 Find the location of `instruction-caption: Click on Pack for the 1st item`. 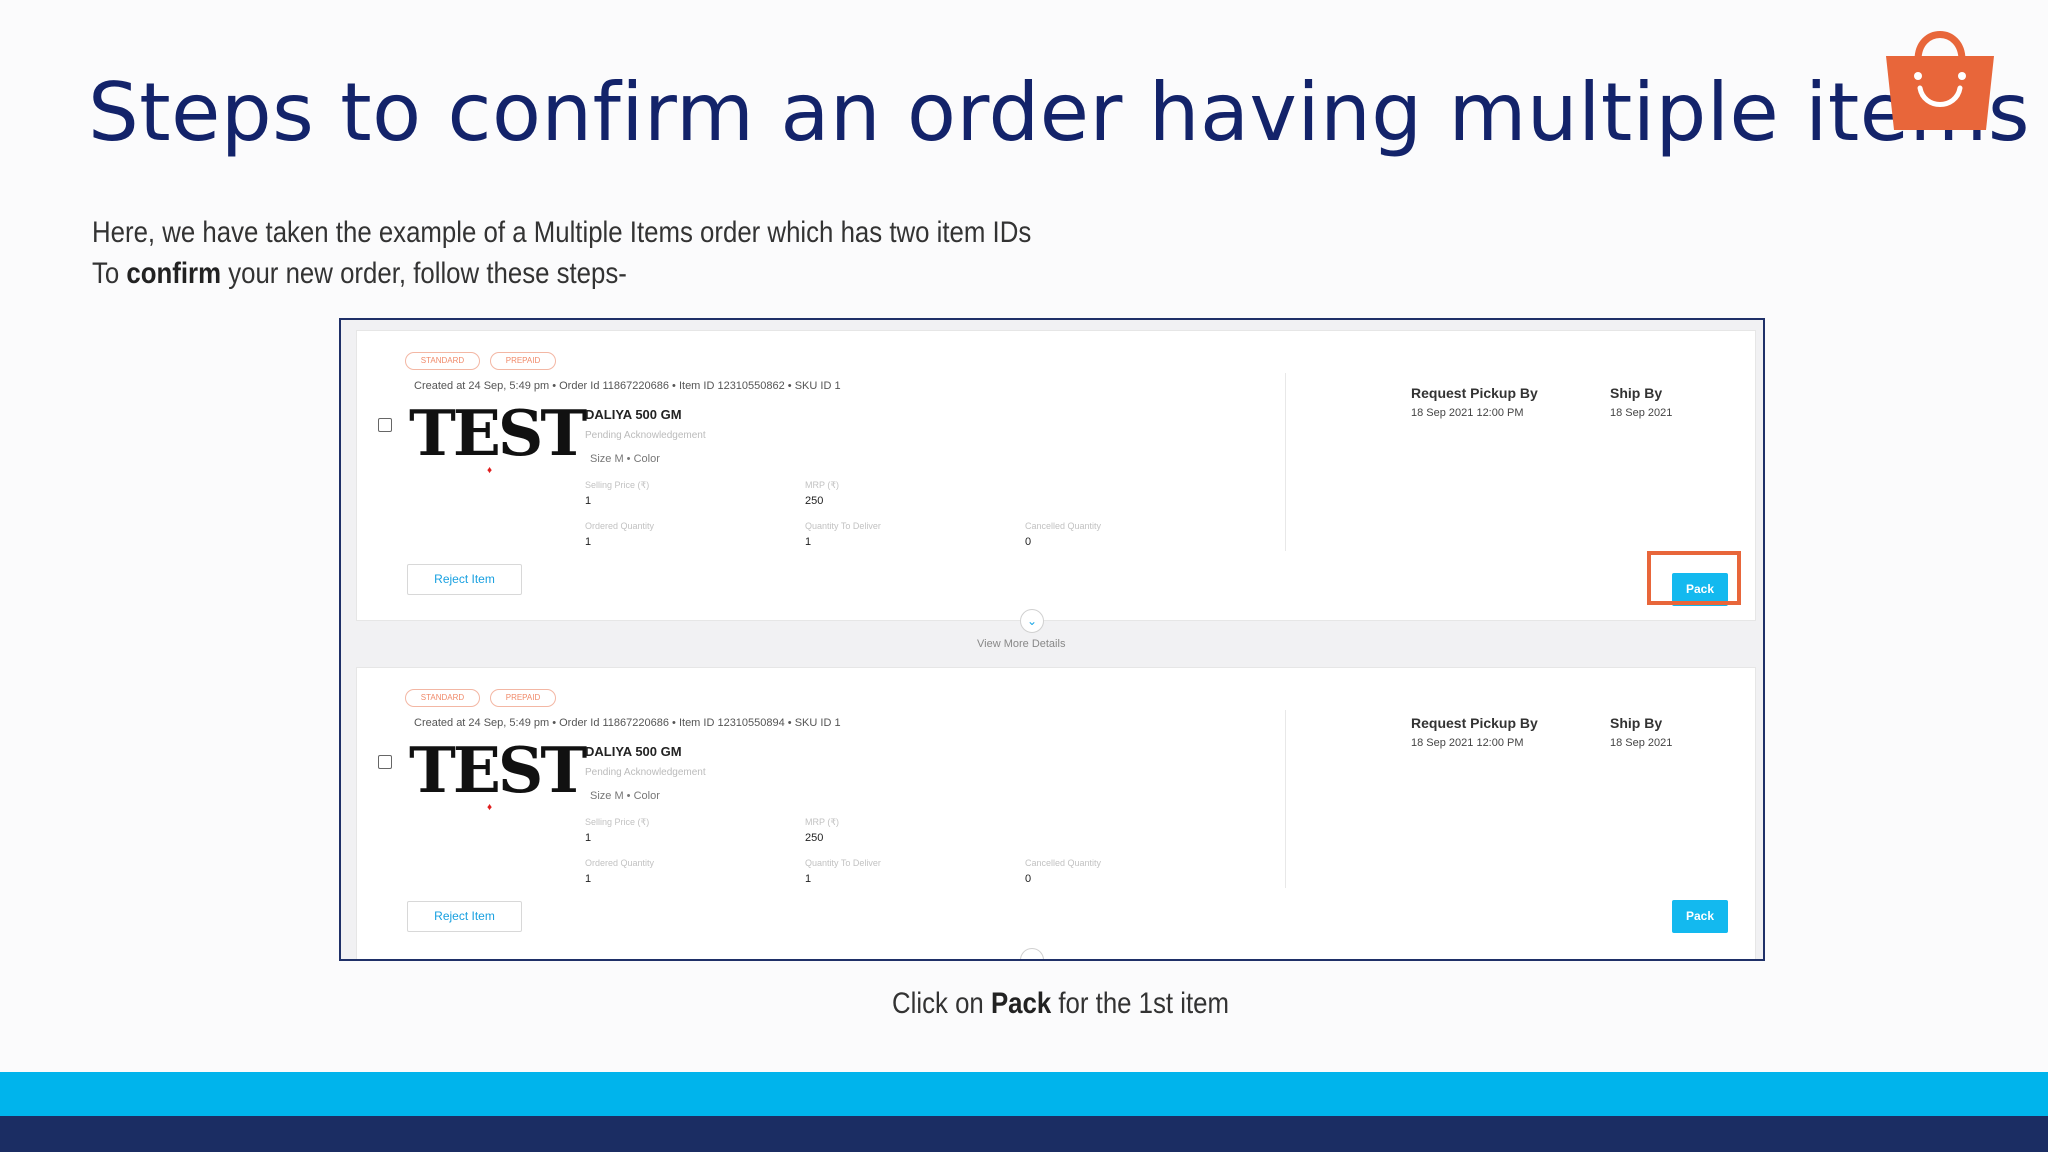

instruction-caption: Click on Pack for the 1st item is located at coordinates (1061, 1003).